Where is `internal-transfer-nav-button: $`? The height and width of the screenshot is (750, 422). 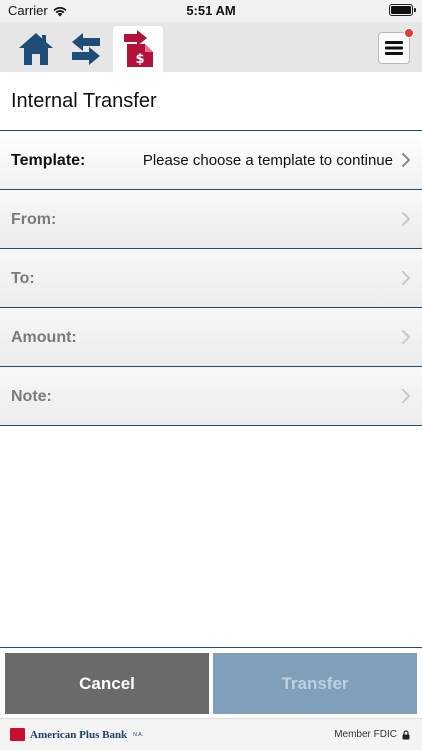
internal-transfer-nav-button: $ is located at coordinates (138, 49).